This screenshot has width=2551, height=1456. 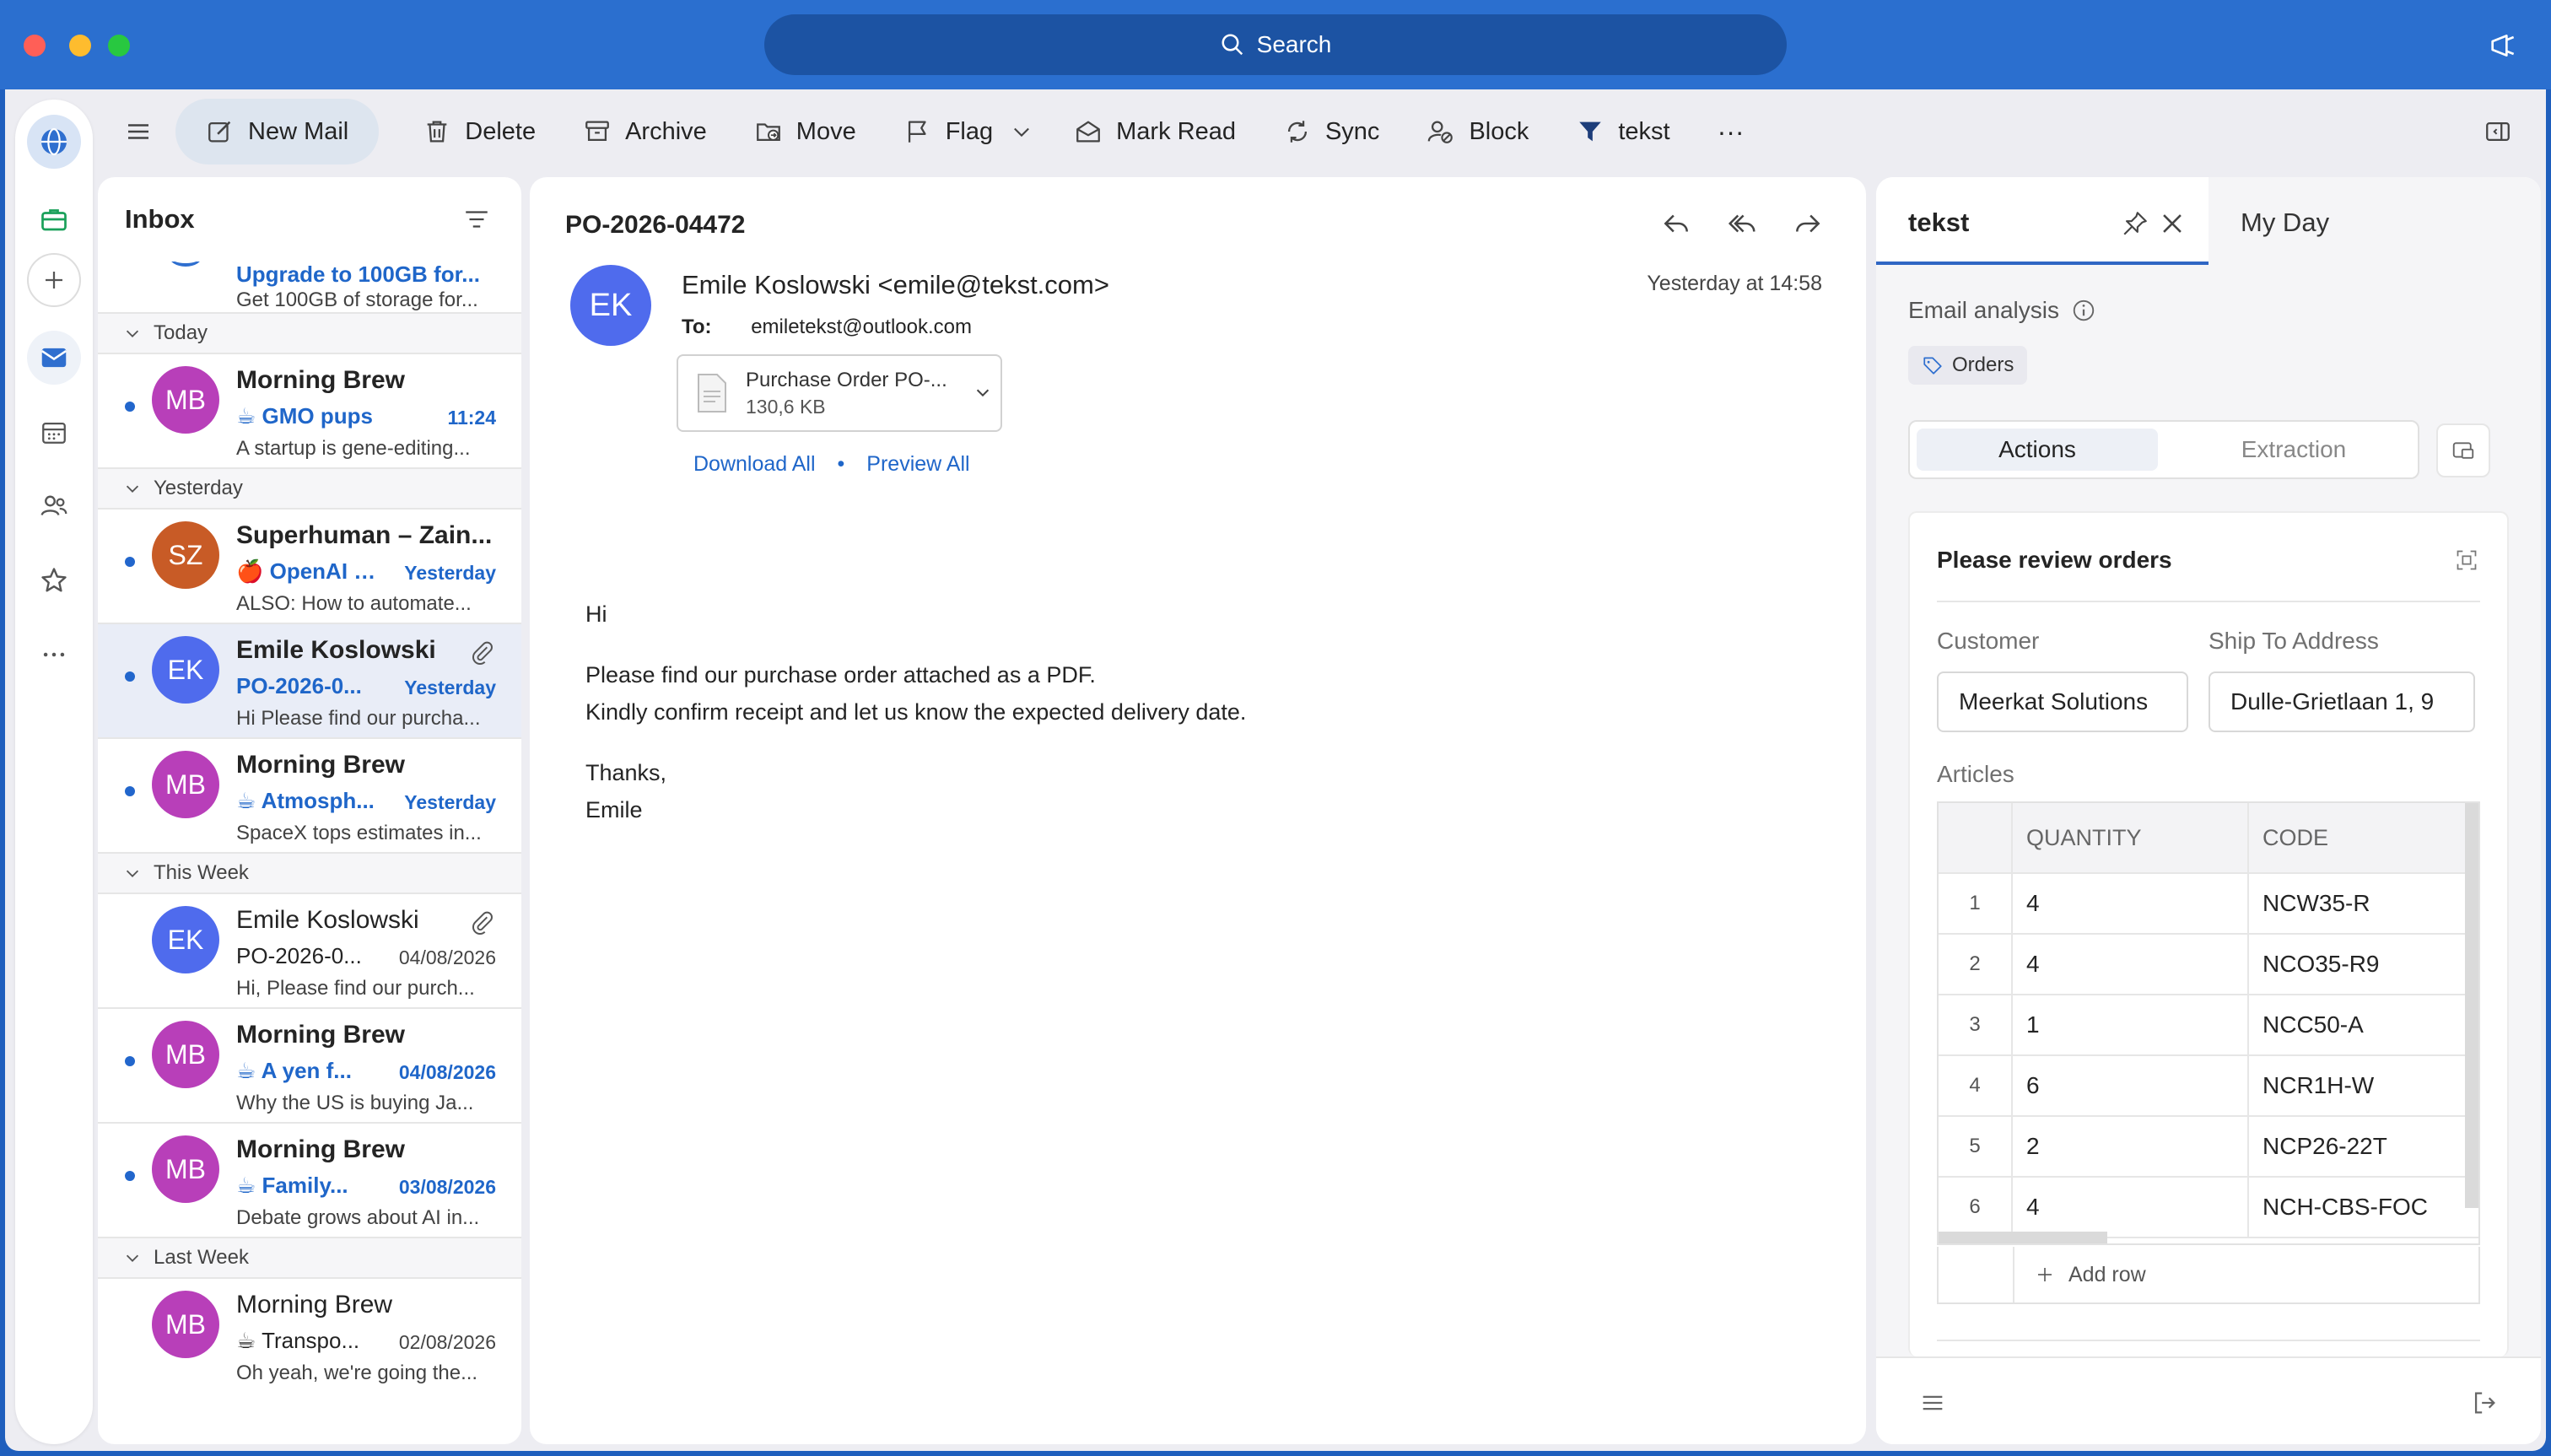 I want to click on block-button: Block, so click(x=1477, y=131).